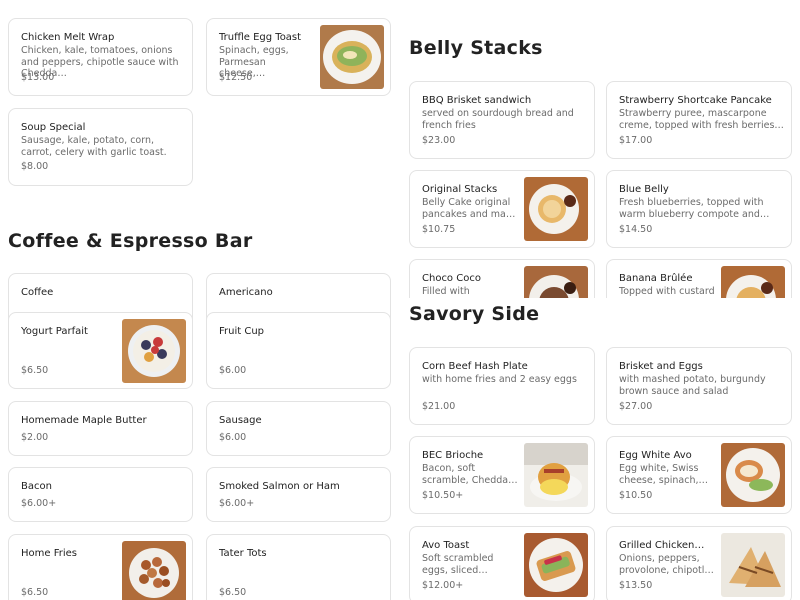 This screenshot has width=800, height=600. What do you see at coordinates (476, 48) in the screenshot?
I see `section-title-belly-stacks: Belly Stacks` at bounding box center [476, 48].